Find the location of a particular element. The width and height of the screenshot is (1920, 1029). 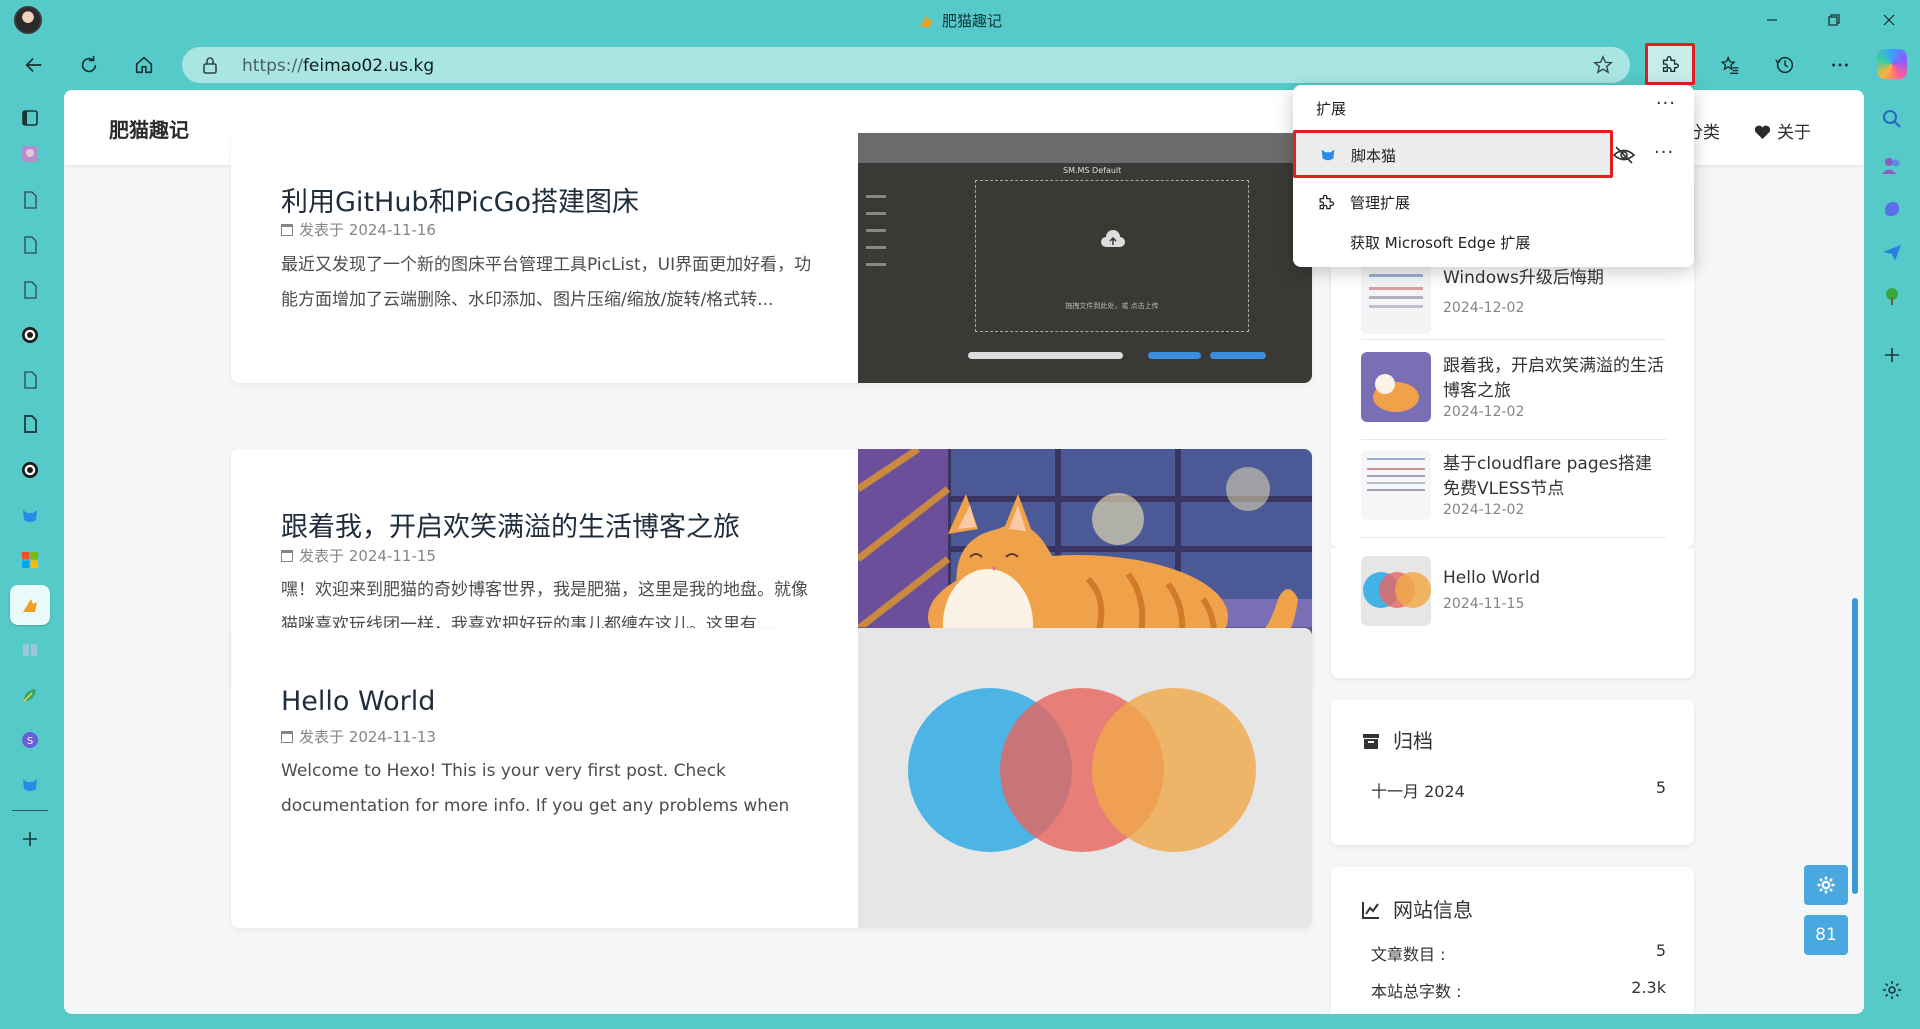

recent-post-item: 基于cloudflare pages搭建免费VLESS节点 2024-12-02 is located at coordinates (1513, 480).